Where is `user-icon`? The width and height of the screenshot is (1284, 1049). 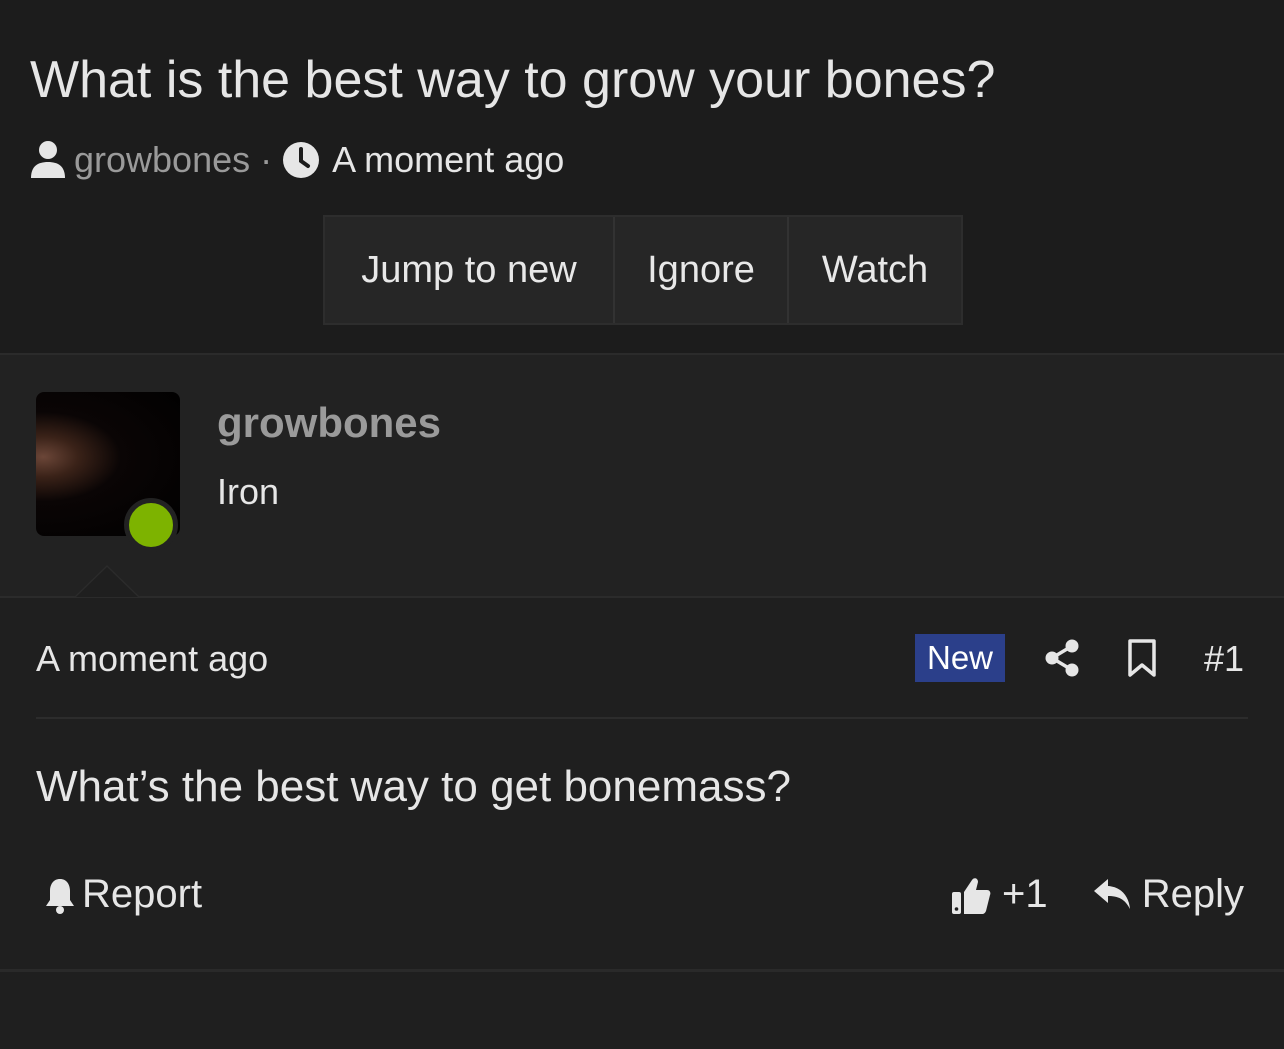
user-icon is located at coordinates (48, 160).